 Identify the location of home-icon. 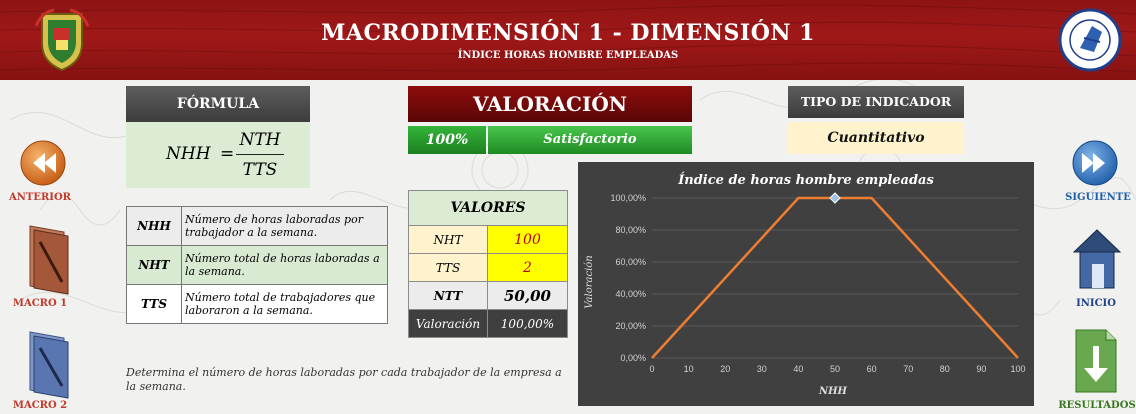
(1097, 259).